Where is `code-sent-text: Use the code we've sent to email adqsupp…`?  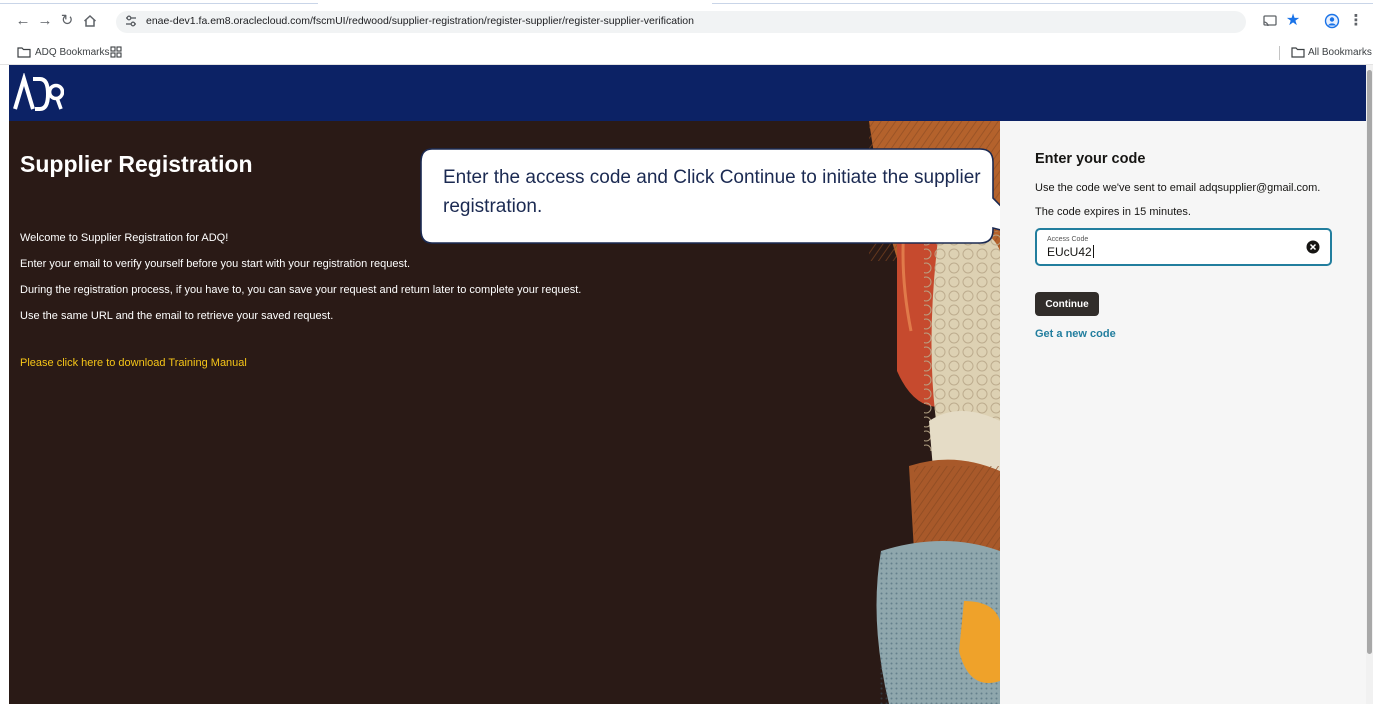 code-sent-text: Use the code we've sent to email adqsupp… is located at coordinates (1178, 188).